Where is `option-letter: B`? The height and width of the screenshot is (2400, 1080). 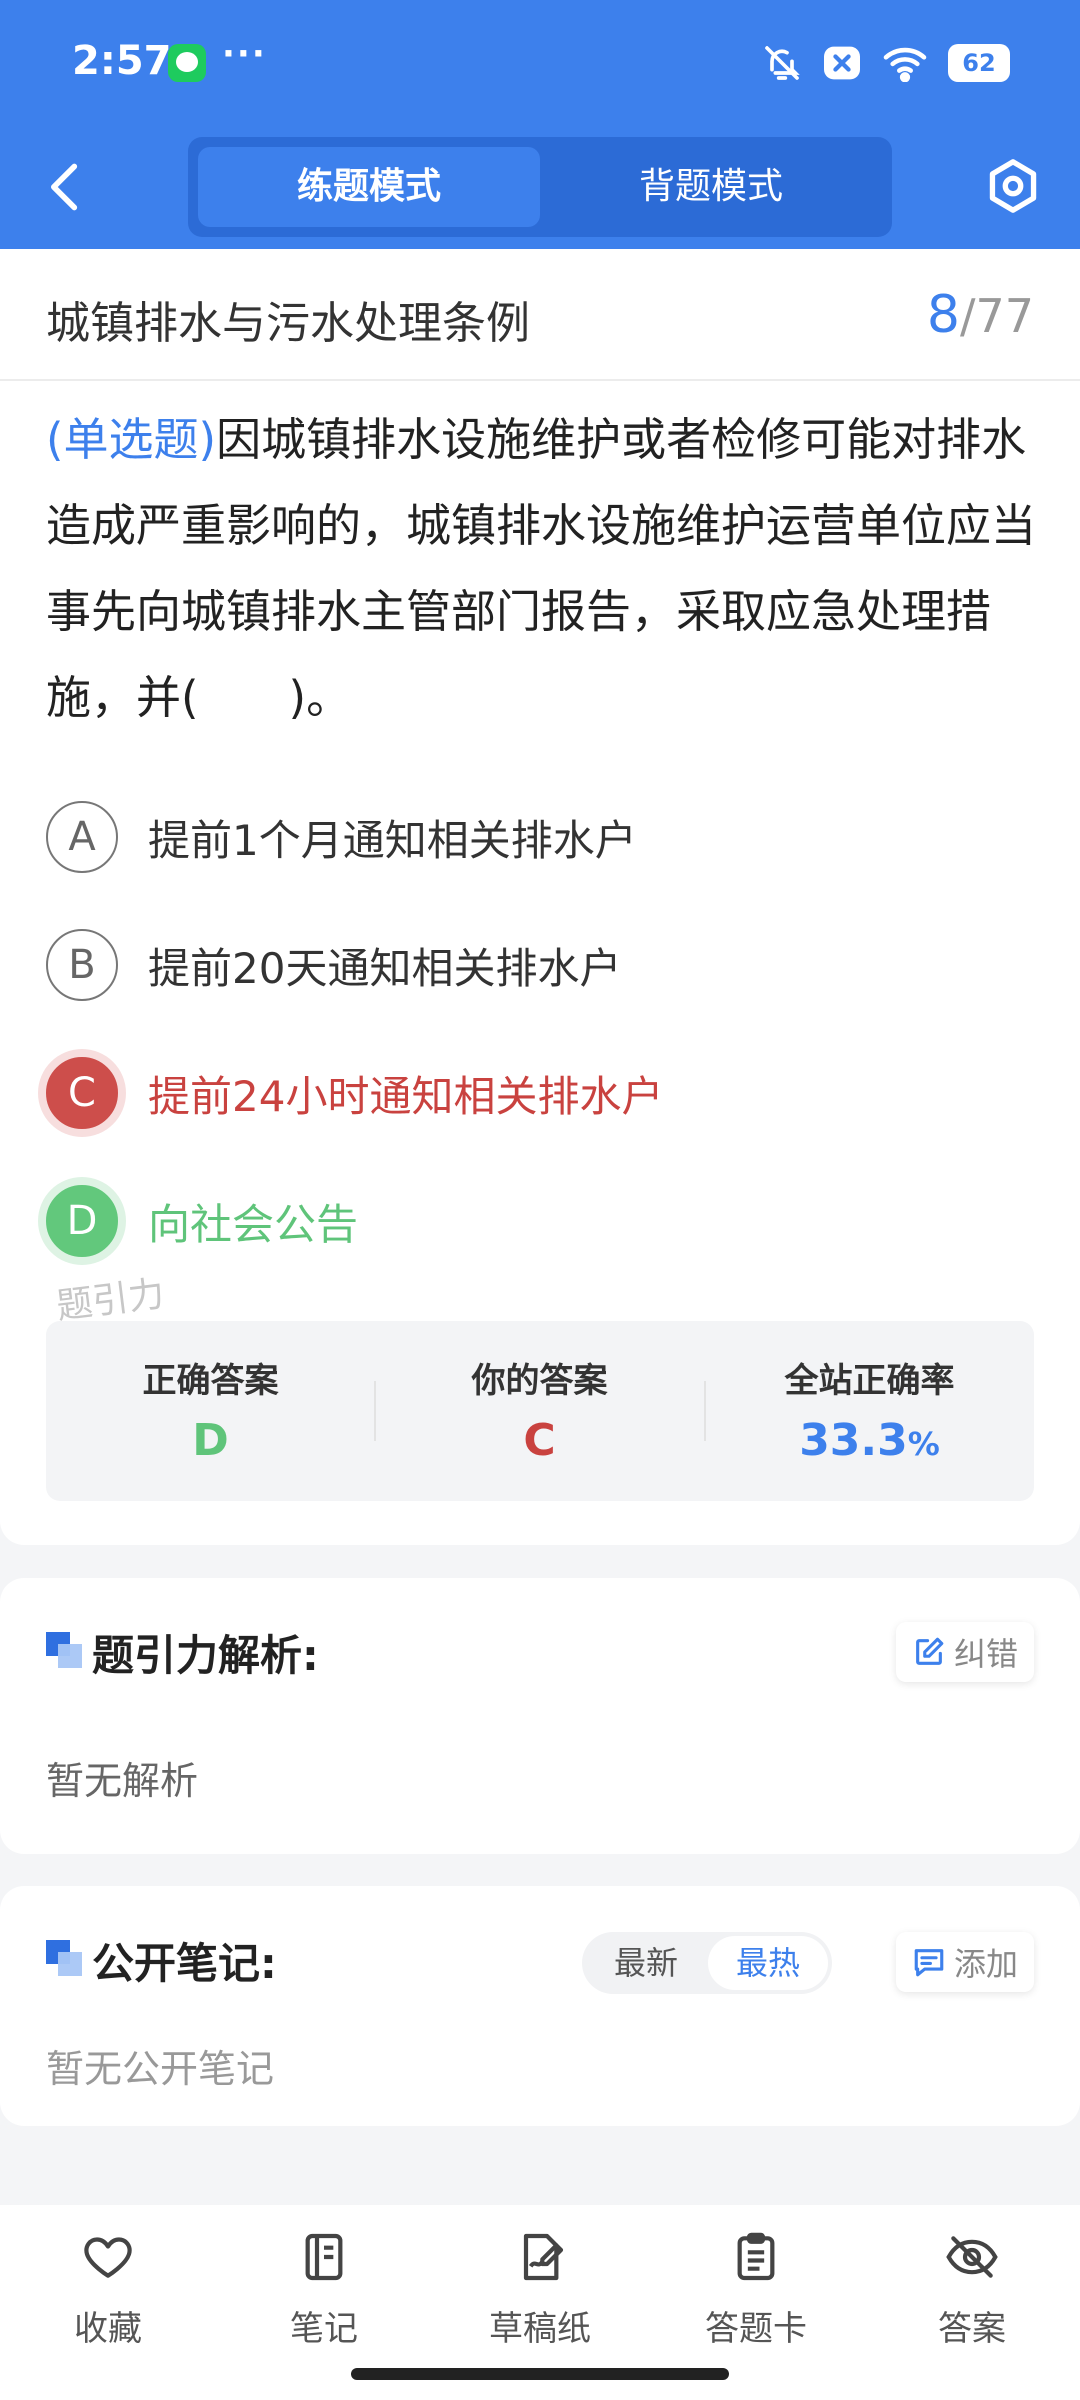
option-letter: B is located at coordinates (82, 965).